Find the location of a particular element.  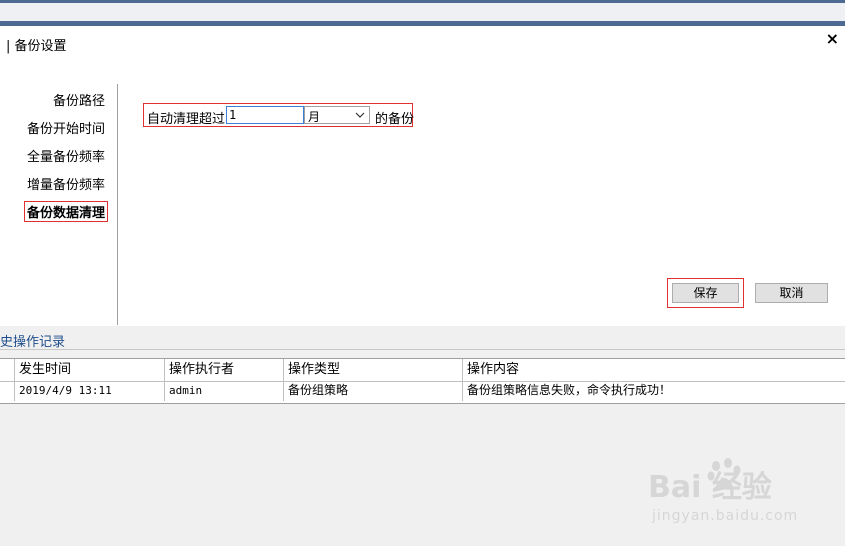

auto-cleanup-prefix-label: 自动清理超过 is located at coordinates (186, 119).